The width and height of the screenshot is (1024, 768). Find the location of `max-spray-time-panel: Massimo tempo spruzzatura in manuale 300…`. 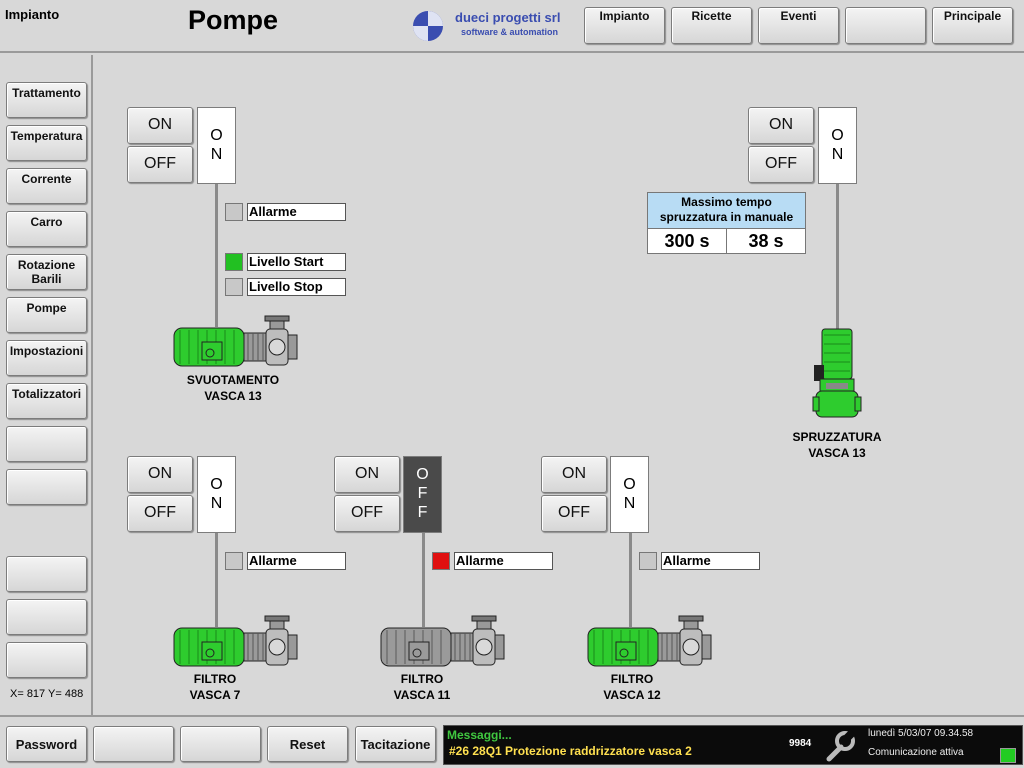

max-spray-time-panel: Massimo tempo spruzzatura in manuale 300… is located at coordinates (726, 223).